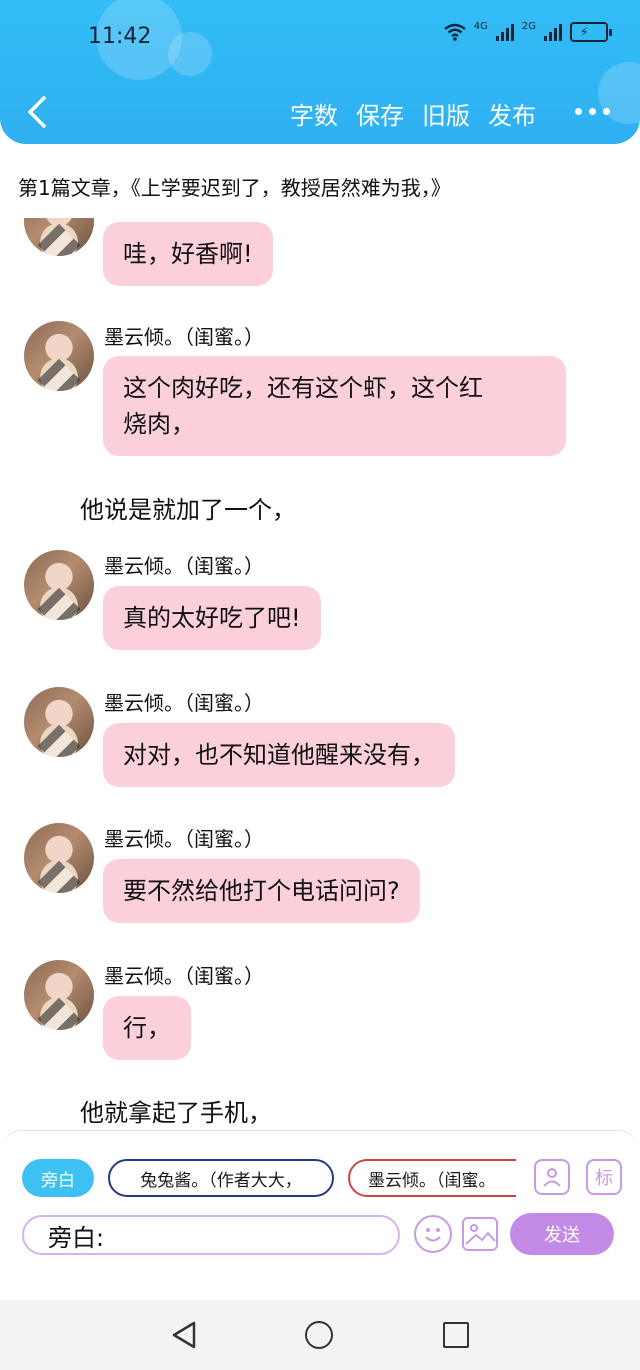 This screenshot has height=1370, width=640. I want to click on nav-home-icon, so click(319, 1335).